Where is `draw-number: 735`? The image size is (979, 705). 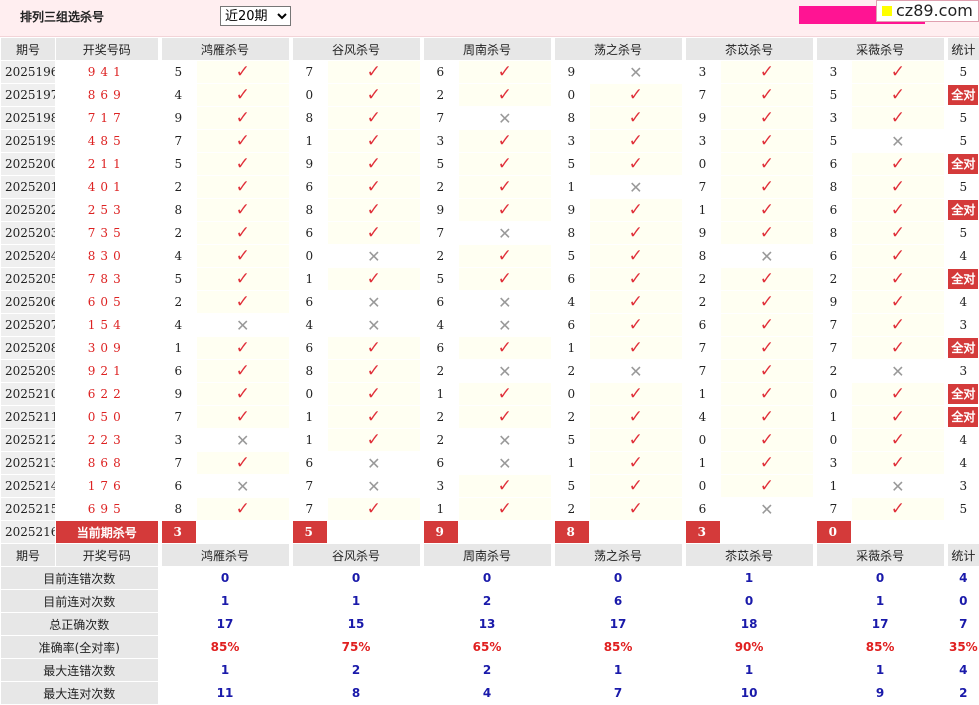
draw-number: 735 is located at coordinates (108, 233).